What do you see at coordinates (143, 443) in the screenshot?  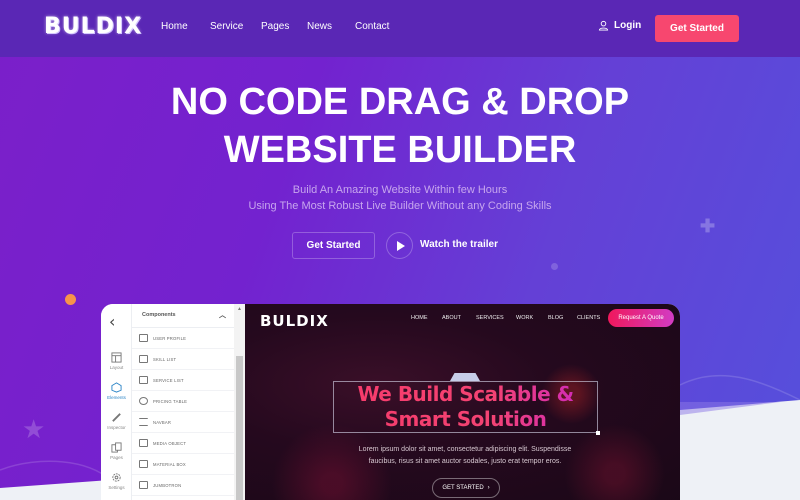 I see `media-icon` at bounding box center [143, 443].